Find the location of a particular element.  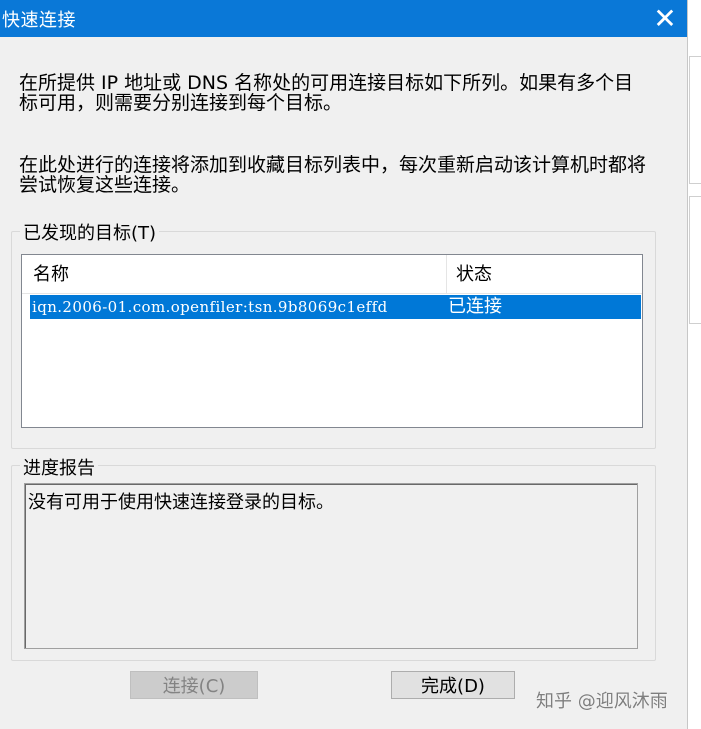

column-header-name: 名称 is located at coordinates (51, 274).